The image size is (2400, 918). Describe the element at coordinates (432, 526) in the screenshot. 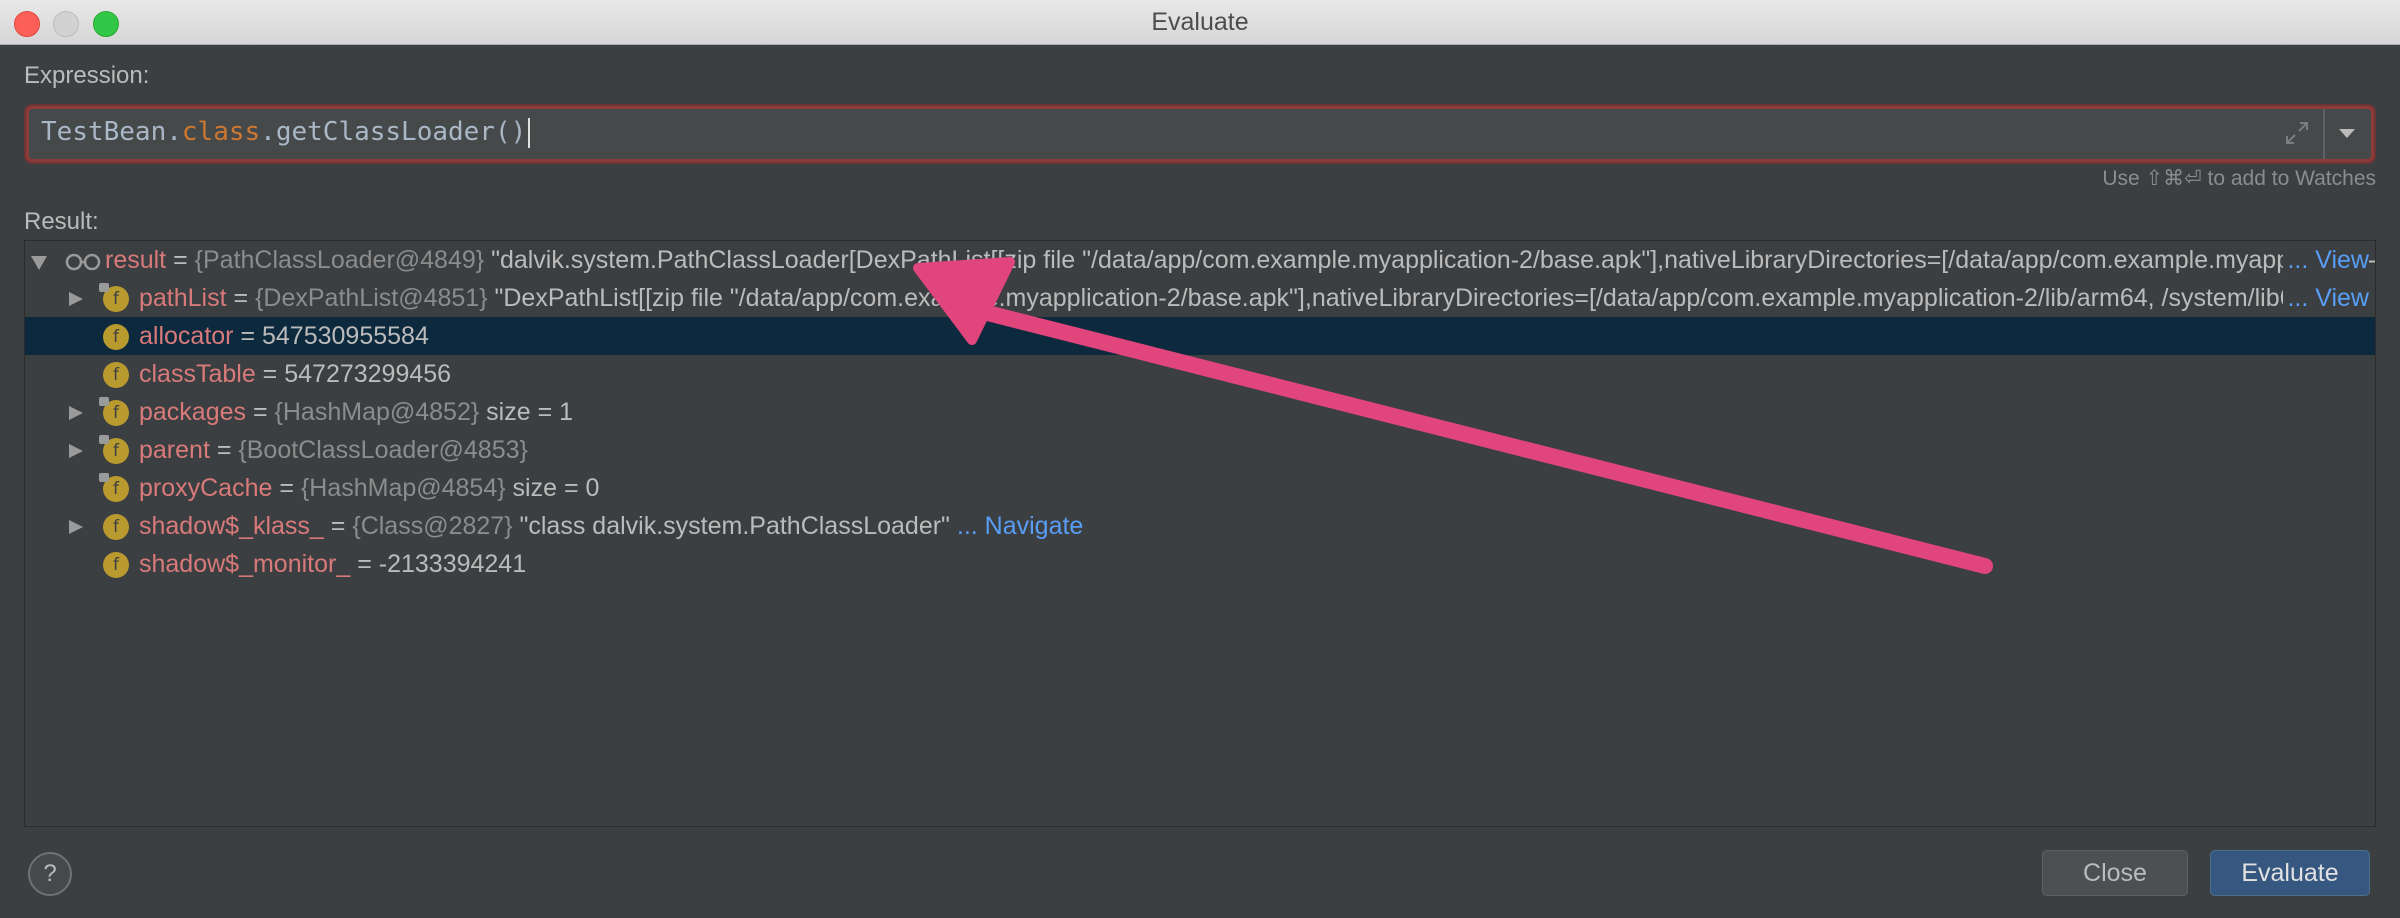

I see `object-ref: {Class@2827}` at that location.